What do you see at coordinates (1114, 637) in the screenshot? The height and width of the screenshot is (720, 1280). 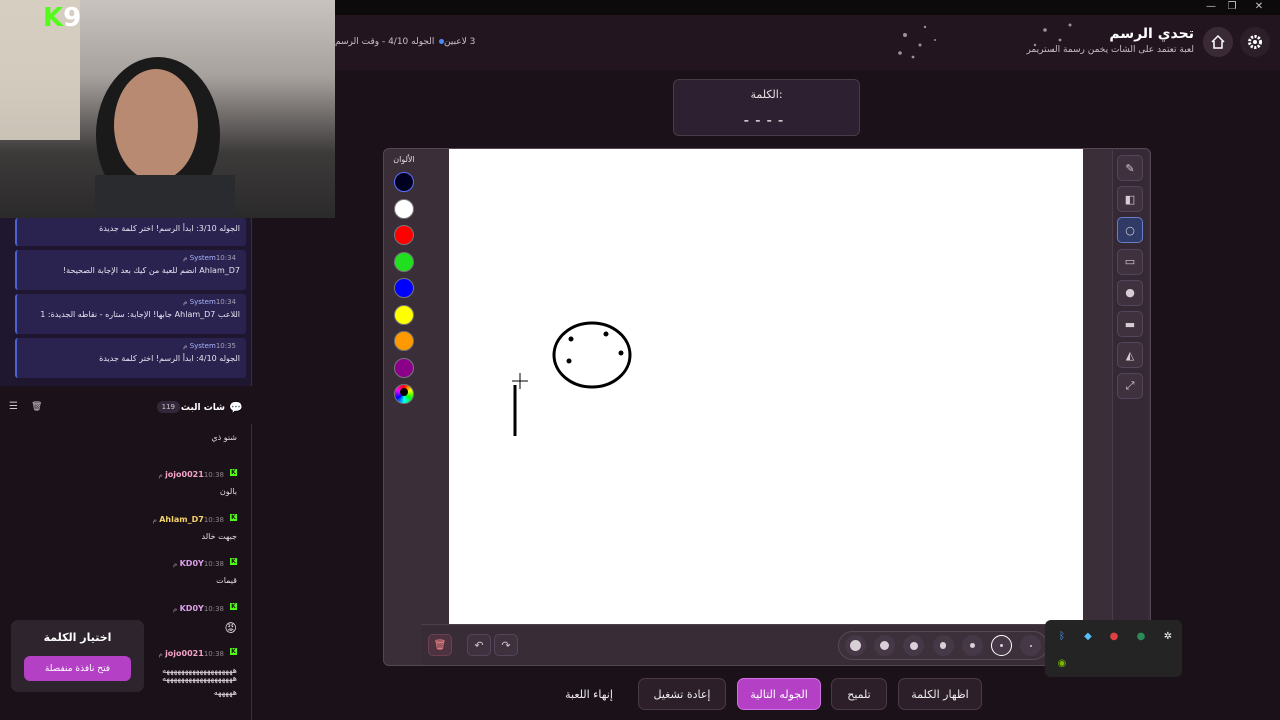 I see `app-red-icon: ●` at bounding box center [1114, 637].